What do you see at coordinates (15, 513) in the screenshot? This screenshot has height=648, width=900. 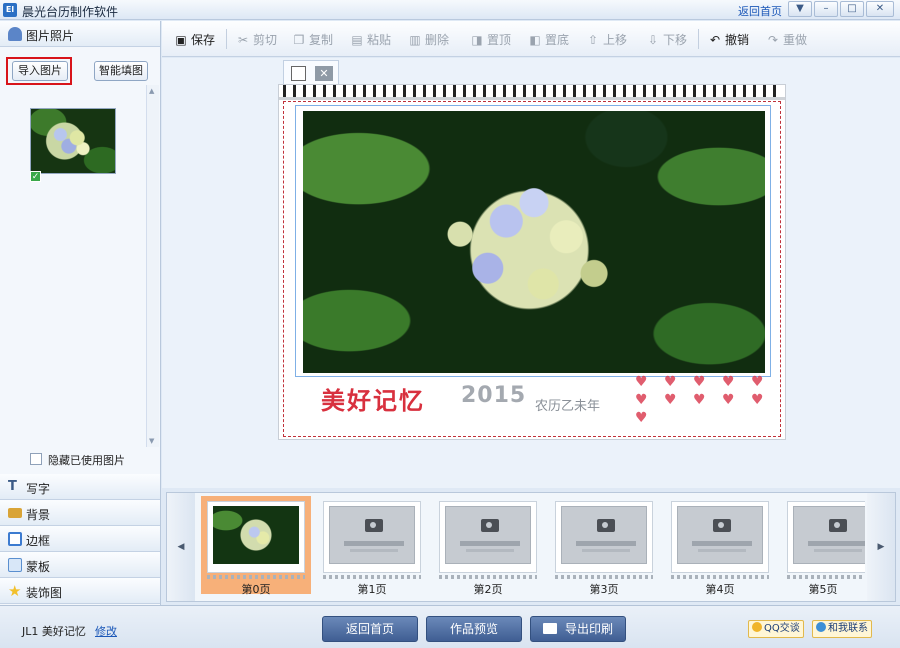 I see `background-icon` at bounding box center [15, 513].